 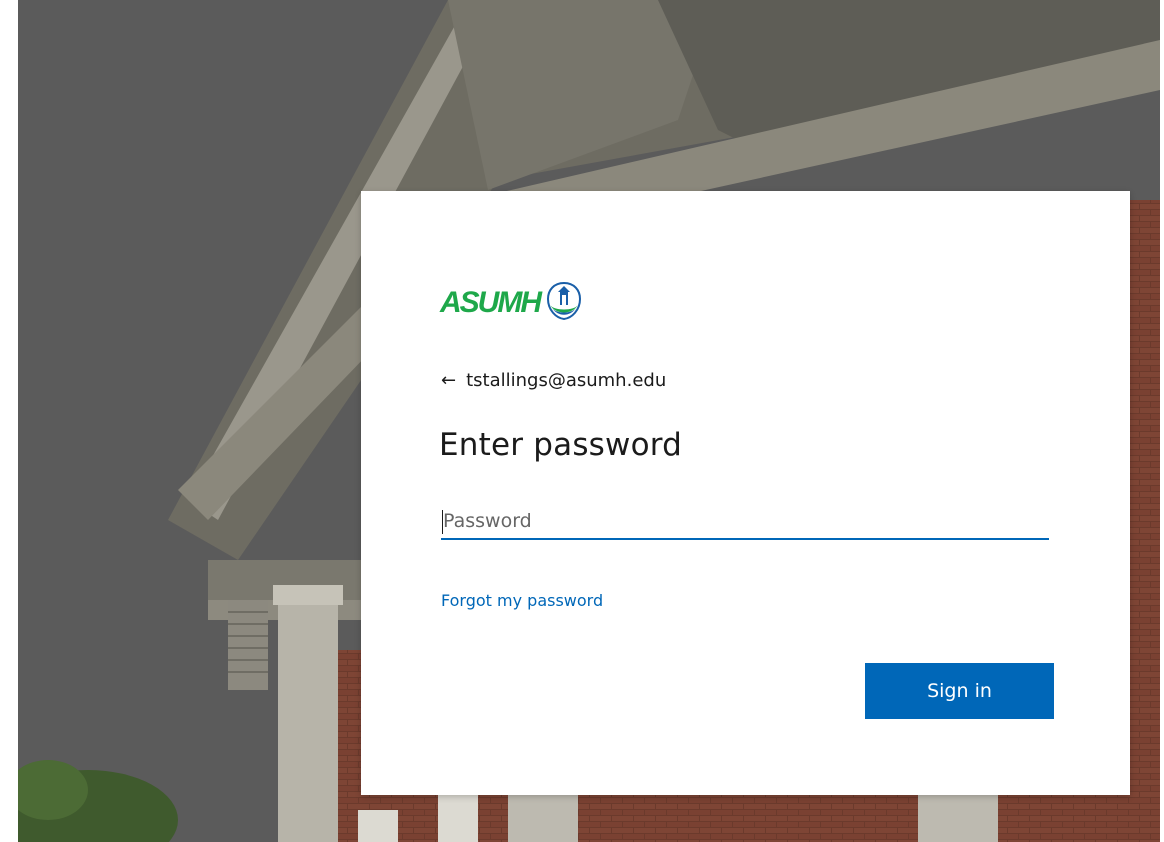 What do you see at coordinates (959, 691) in the screenshot?
I see `sign-in-button: Sign in` at bounding box center [959, 691].